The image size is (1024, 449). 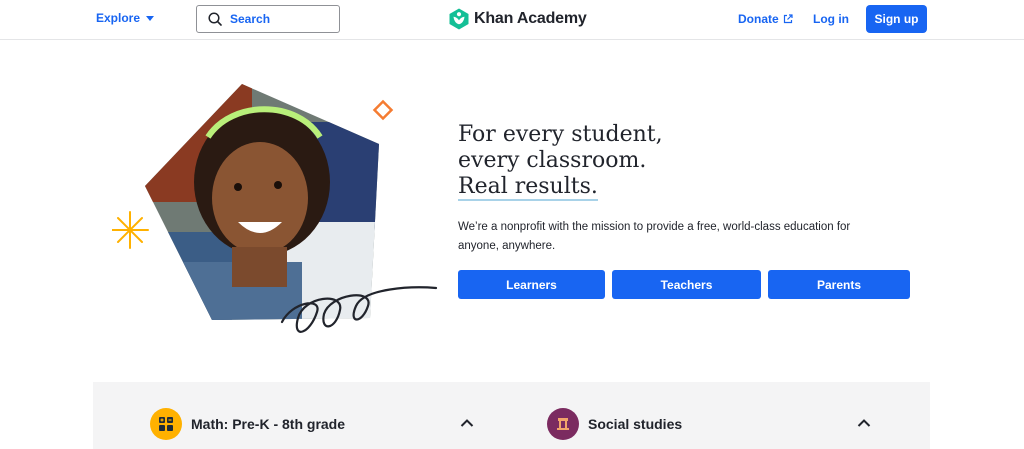 What do you see at coordinates (250, 19) in the screenshot?
I see `search-label: Search` at bounding box center [250, 19].